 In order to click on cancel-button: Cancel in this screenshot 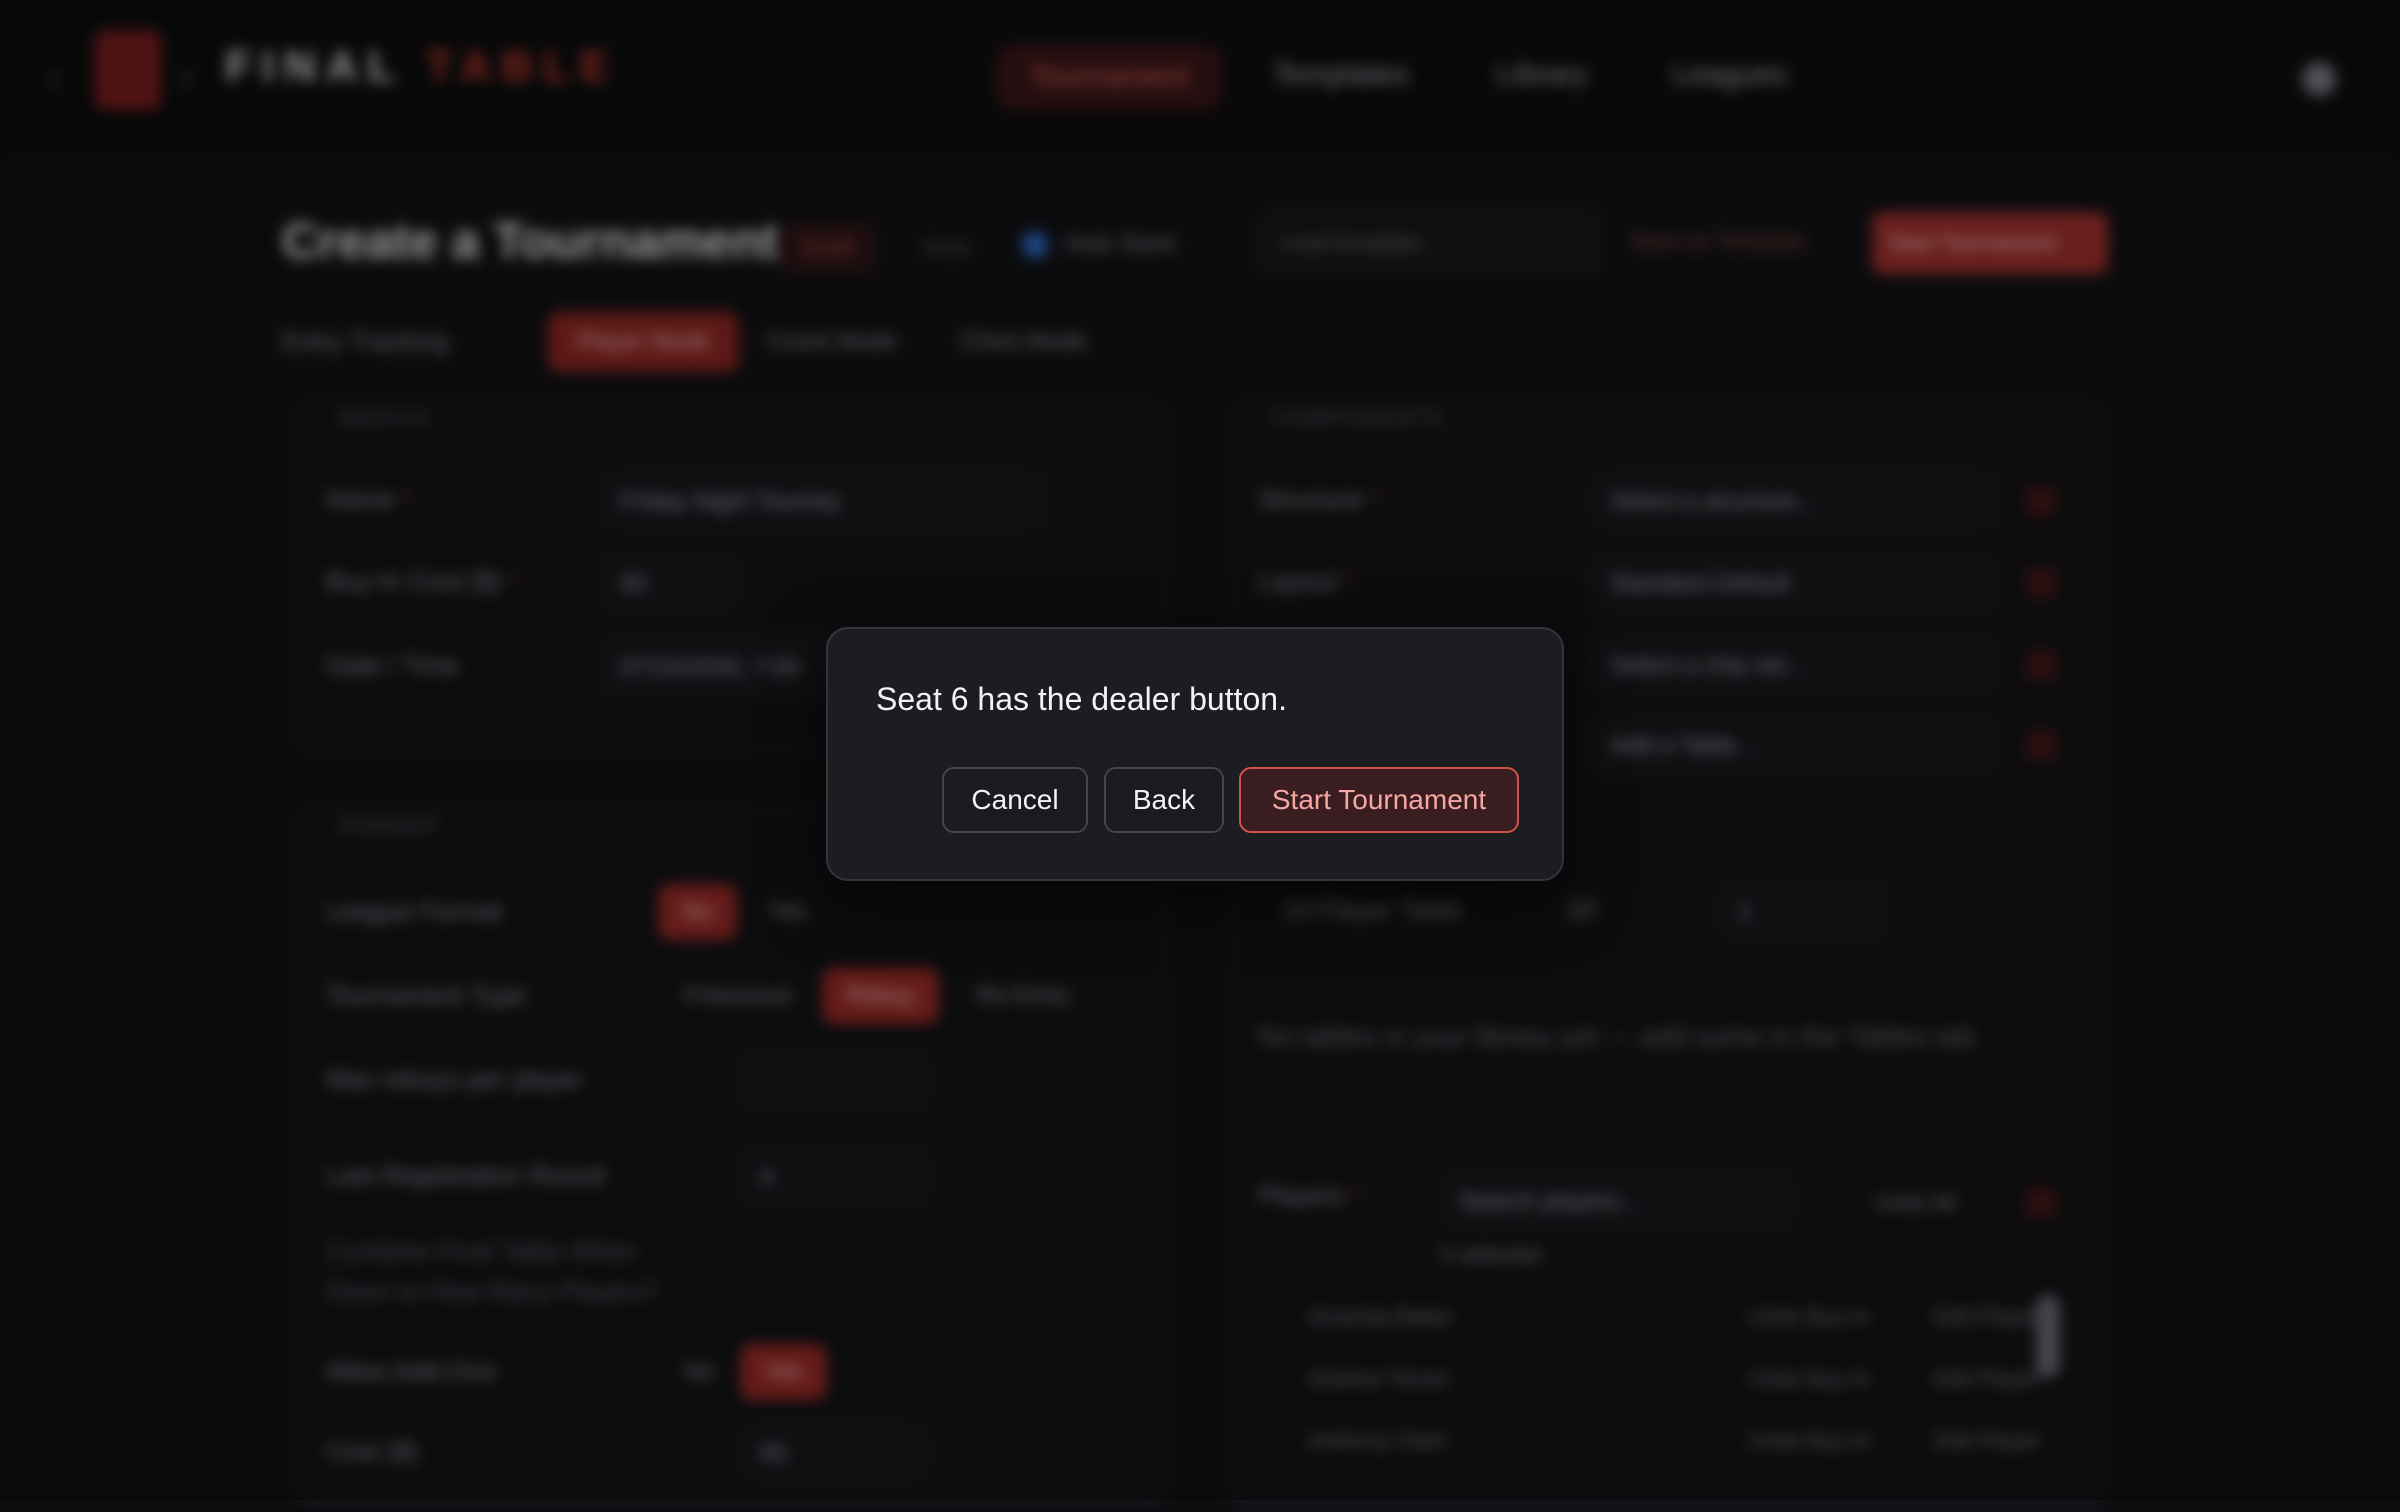, I will do `click(1015, 800)`.